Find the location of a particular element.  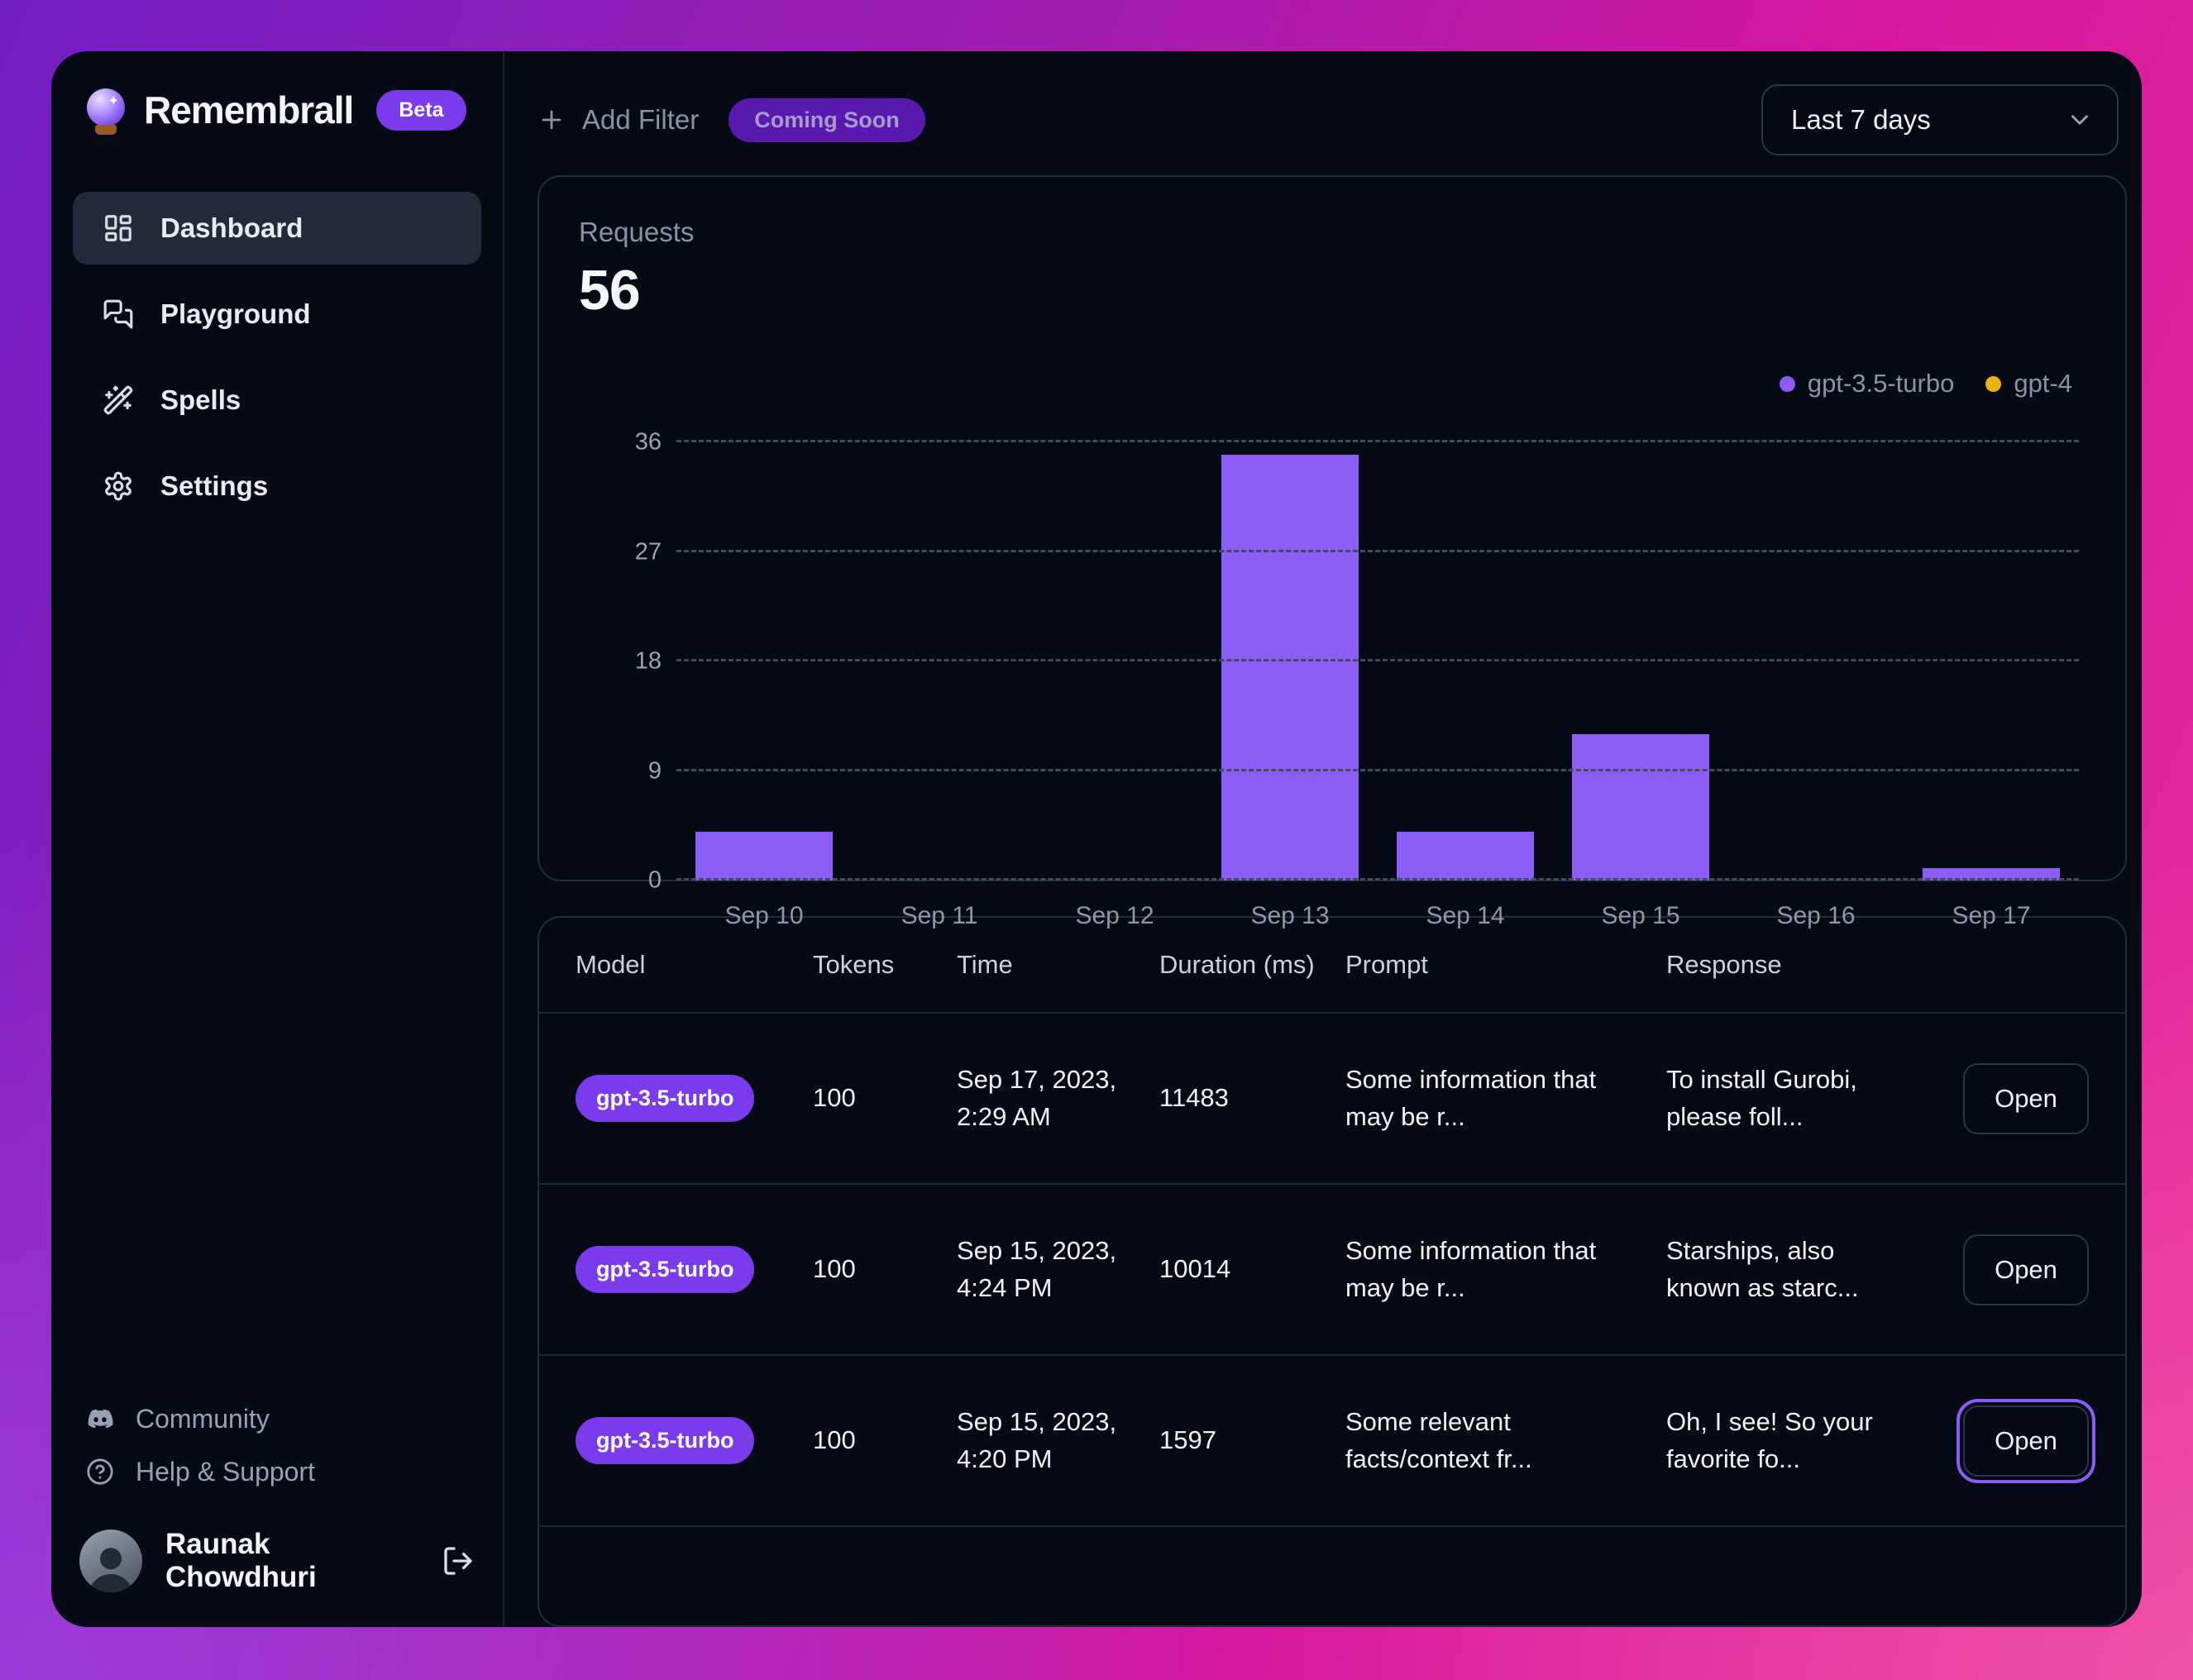

x-axis-label: Sep 11 is located at coordinates (939, 915).